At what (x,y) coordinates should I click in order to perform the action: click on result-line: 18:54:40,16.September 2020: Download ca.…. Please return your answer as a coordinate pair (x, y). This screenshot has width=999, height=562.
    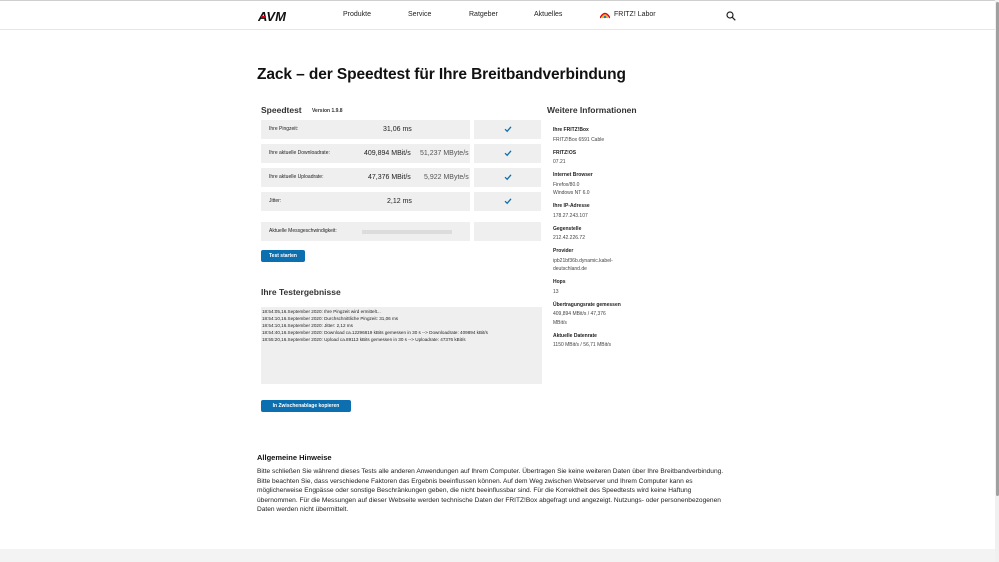
    Looking at the image, I should click on (375, 332).